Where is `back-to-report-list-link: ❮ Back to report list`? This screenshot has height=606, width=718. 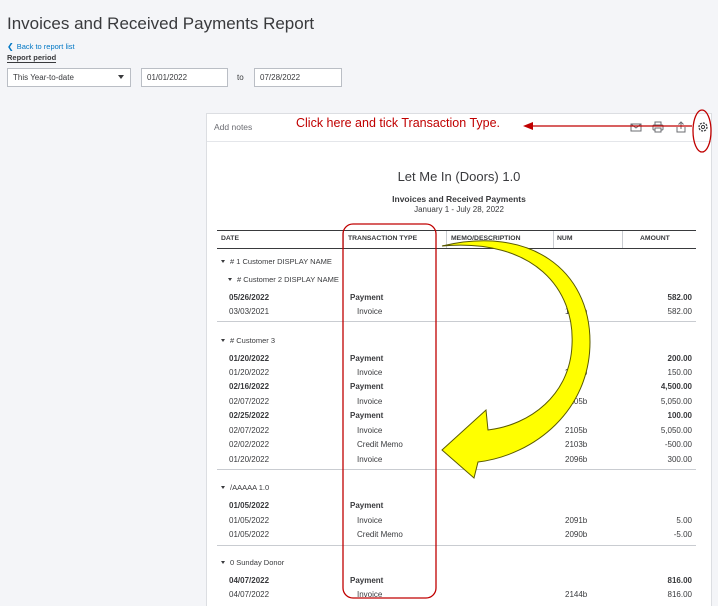
back-to-report-list-link: ❮ Back to report list is located at coordinates (41, 46).